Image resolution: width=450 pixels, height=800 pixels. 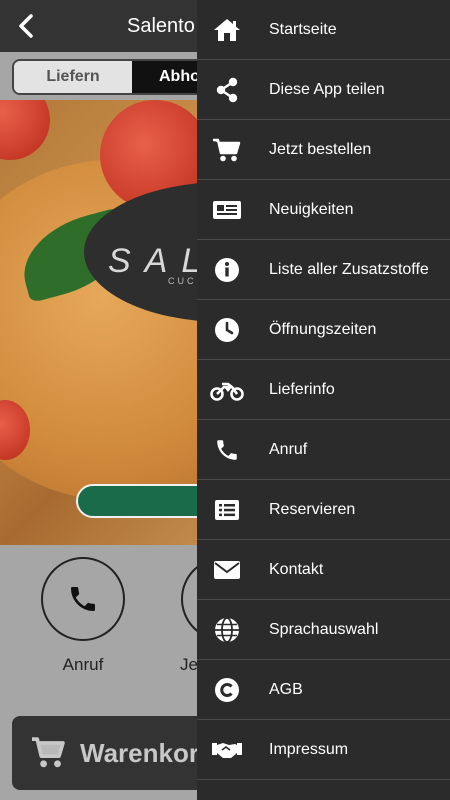 I want to click on newspaper-icon, so click(x=227, y=210).